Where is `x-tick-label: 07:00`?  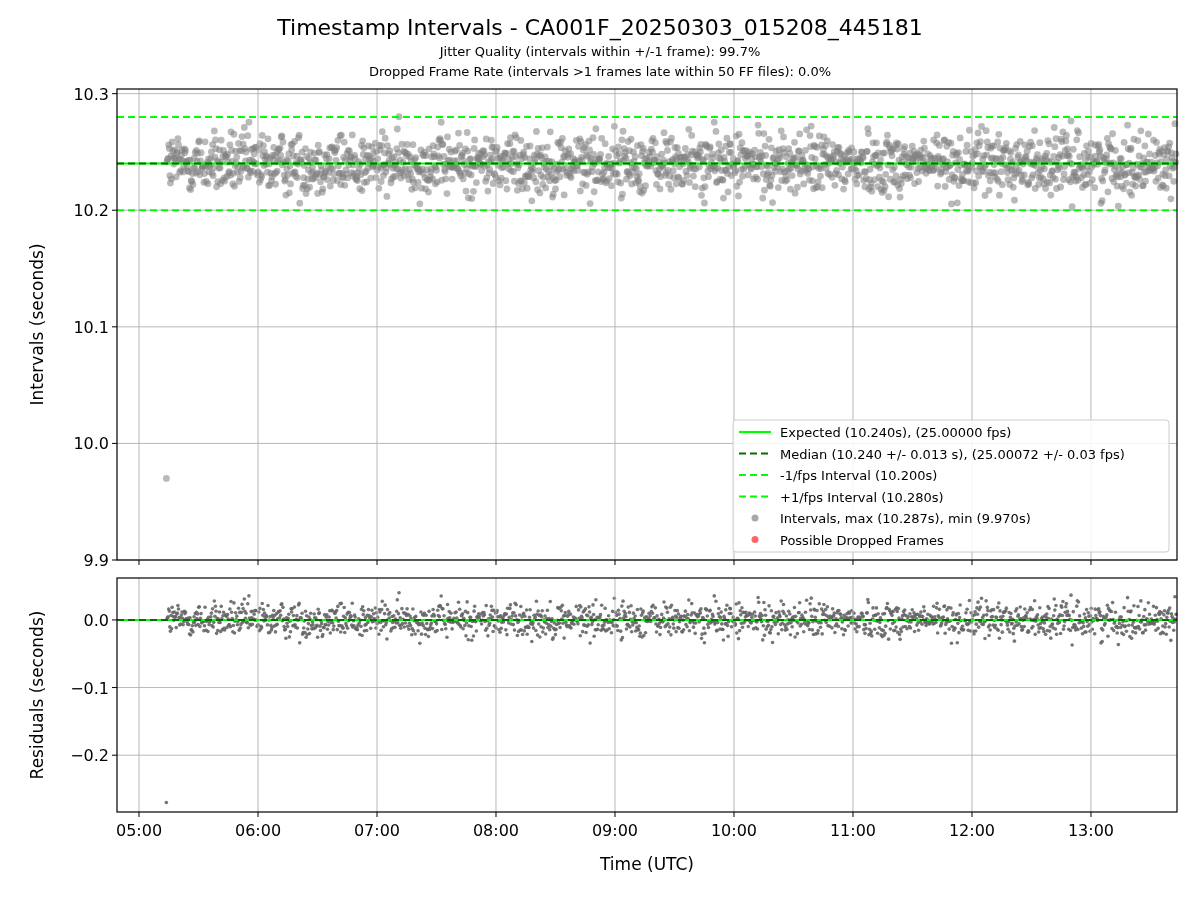
x-tick-label: 07:00 is located at coordinates (377, 830).